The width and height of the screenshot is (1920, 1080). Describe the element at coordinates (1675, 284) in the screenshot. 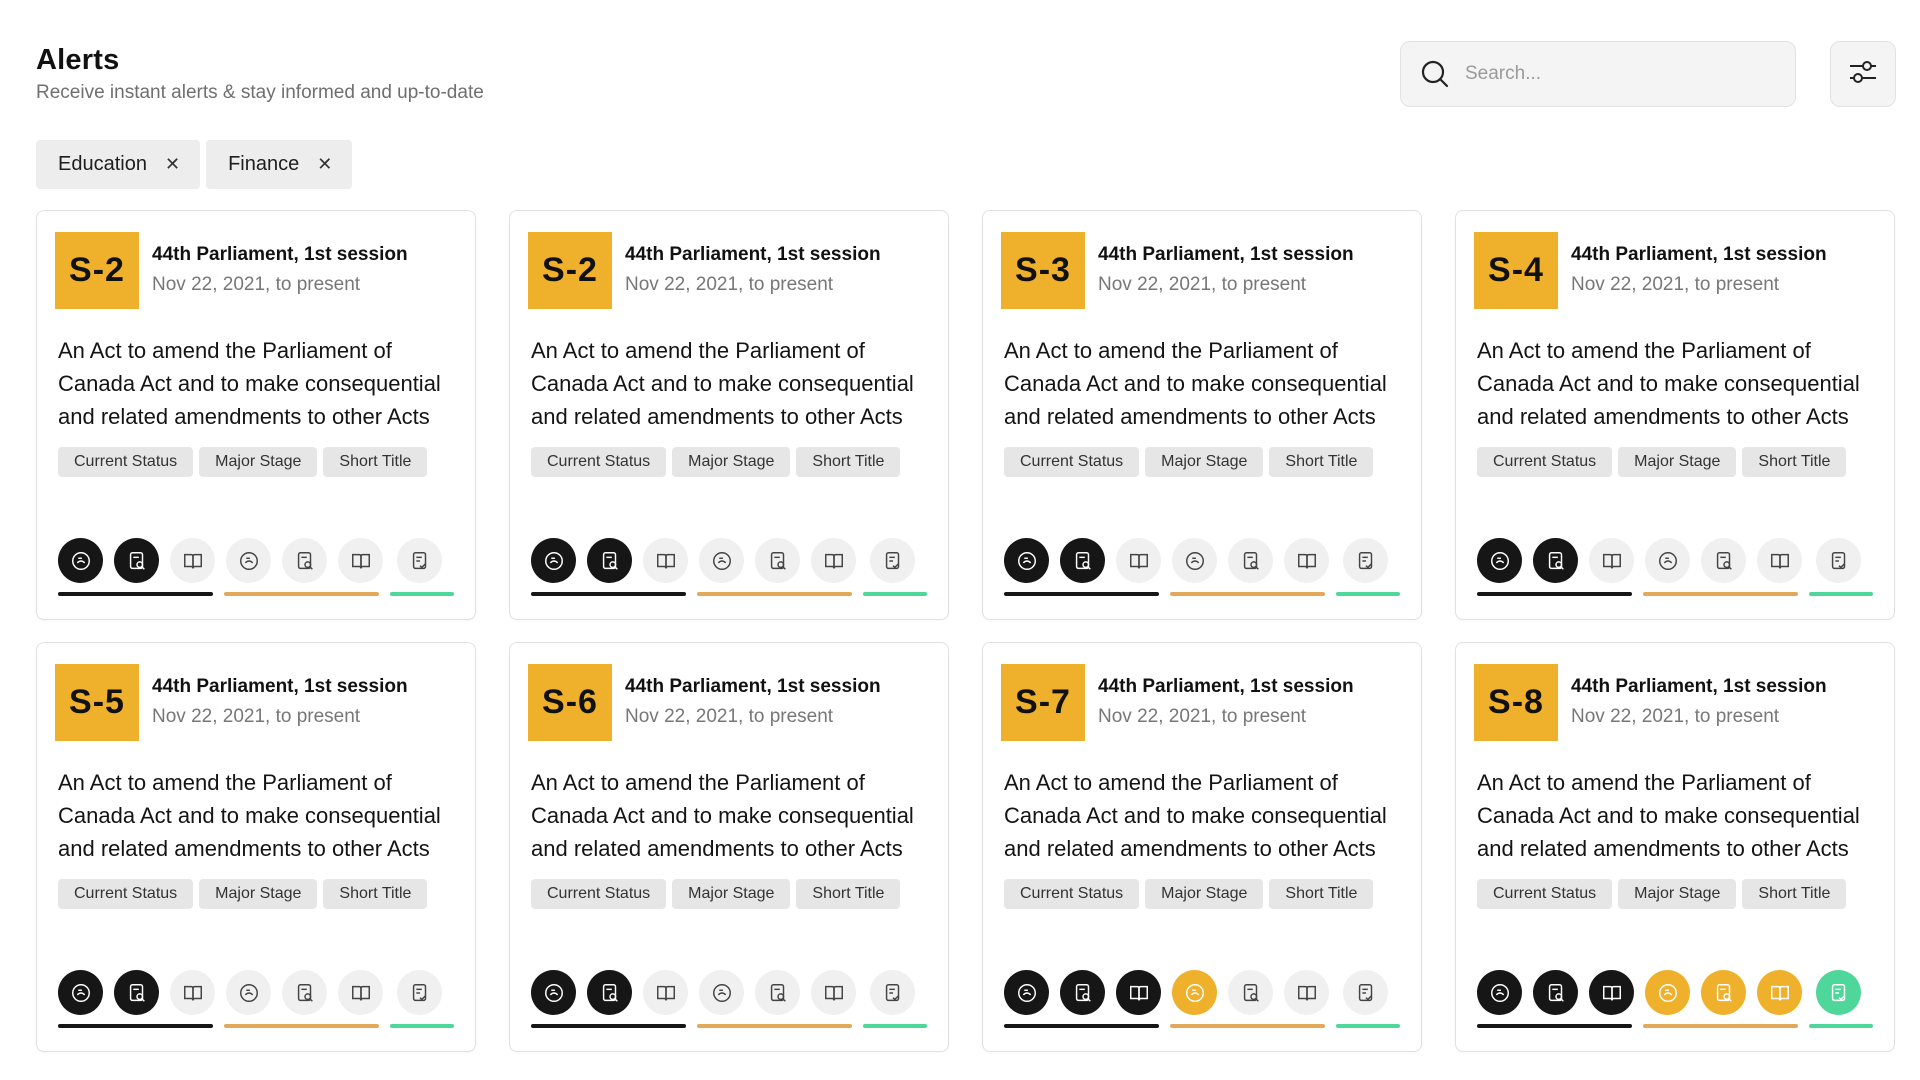

I see `session-date: Nov 22, 2021, to present` at that location.